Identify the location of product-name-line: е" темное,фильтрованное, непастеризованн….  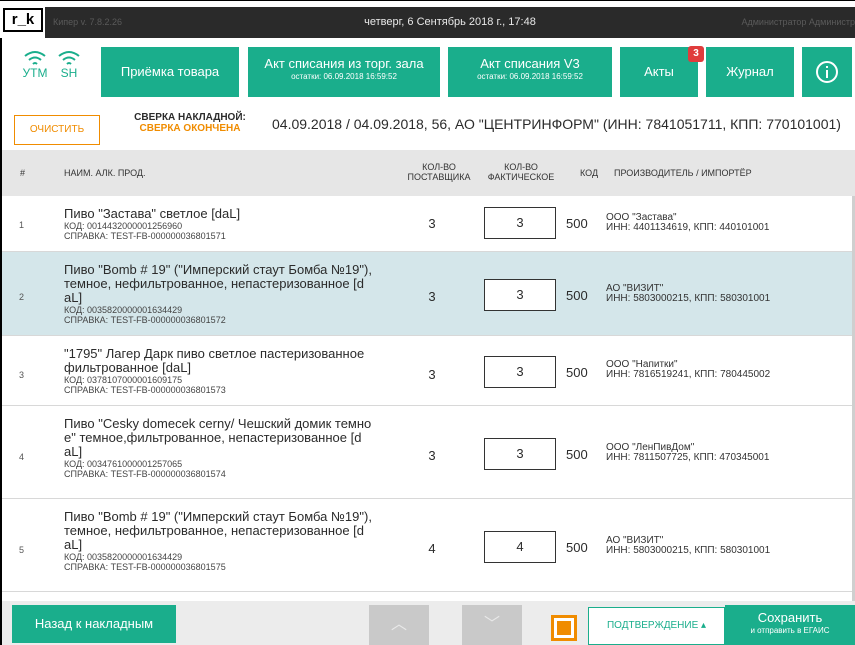
(213, 437).